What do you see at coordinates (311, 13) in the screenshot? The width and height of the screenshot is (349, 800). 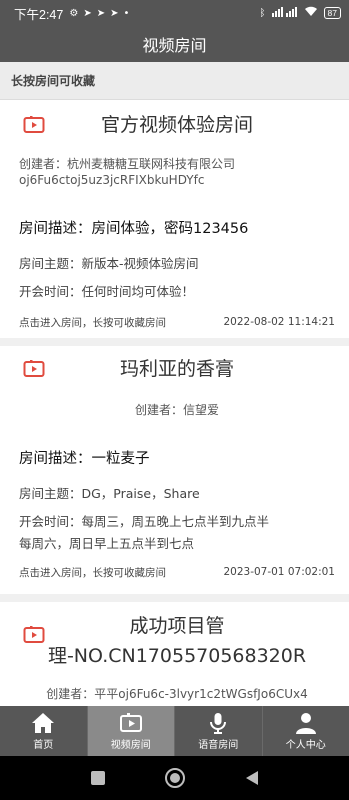 I see `wifi-icon` at bounding box center [311, 13].